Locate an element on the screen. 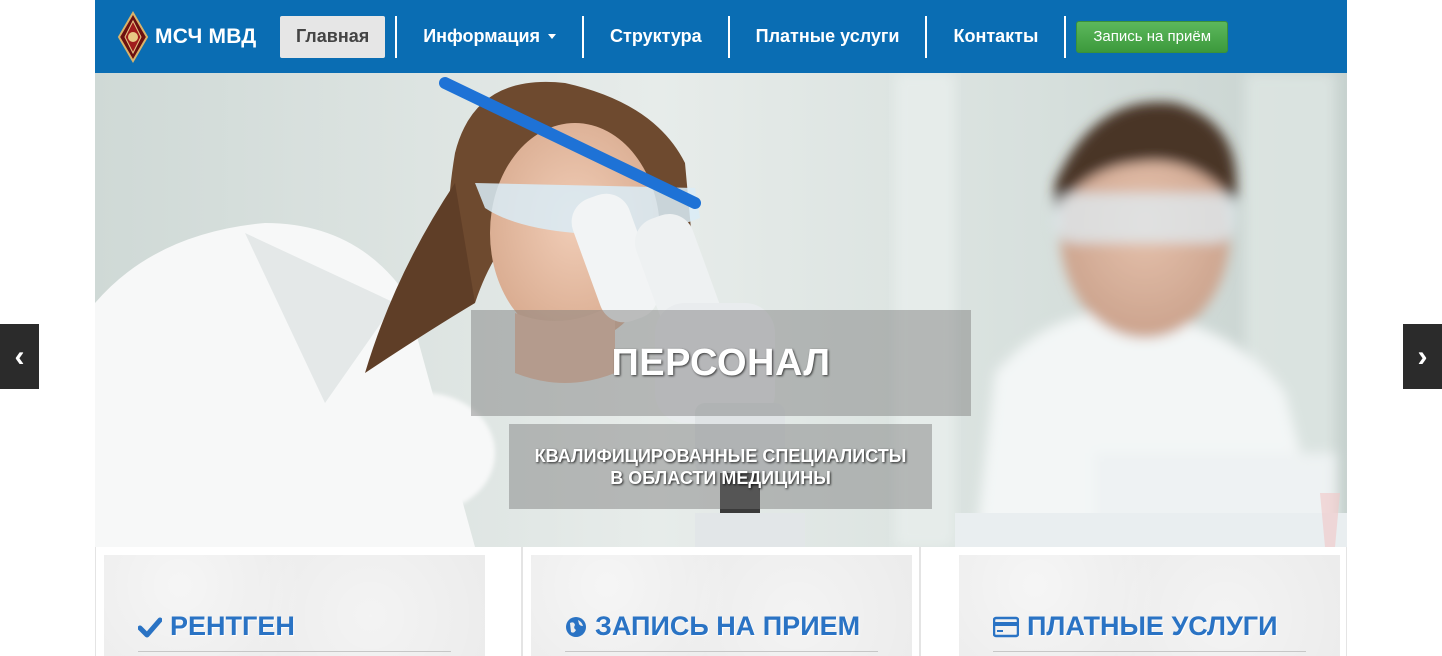 This screenshot has width=1442, height=656. card-title-text: ЗАПИСЬ НА ПРИЕМ is located at coordinates (728, 626).